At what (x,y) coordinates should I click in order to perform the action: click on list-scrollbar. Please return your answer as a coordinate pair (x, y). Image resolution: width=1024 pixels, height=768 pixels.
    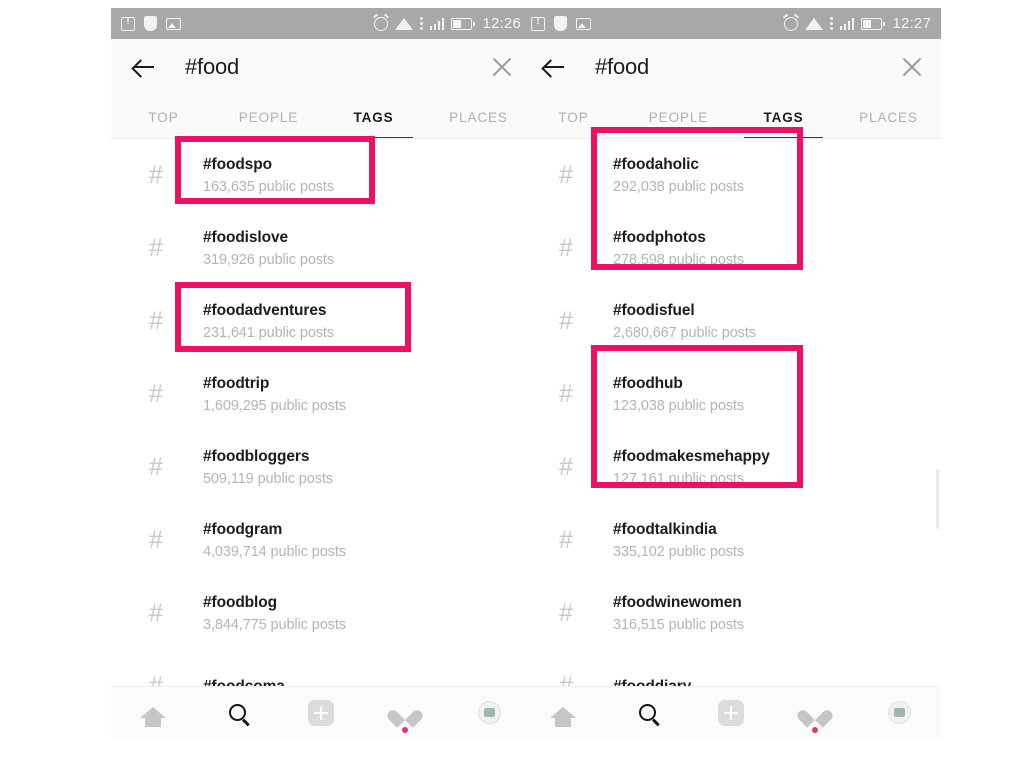
    Looking at the image, I should click on (937, 499).